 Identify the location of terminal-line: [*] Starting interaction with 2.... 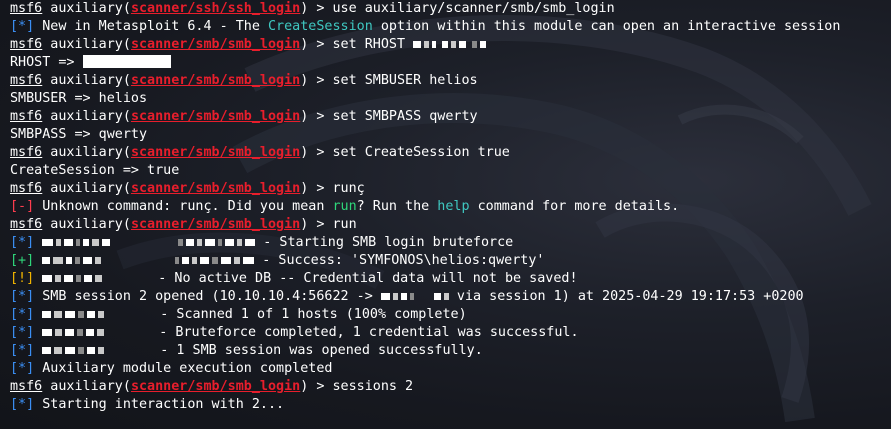
(450, 405).